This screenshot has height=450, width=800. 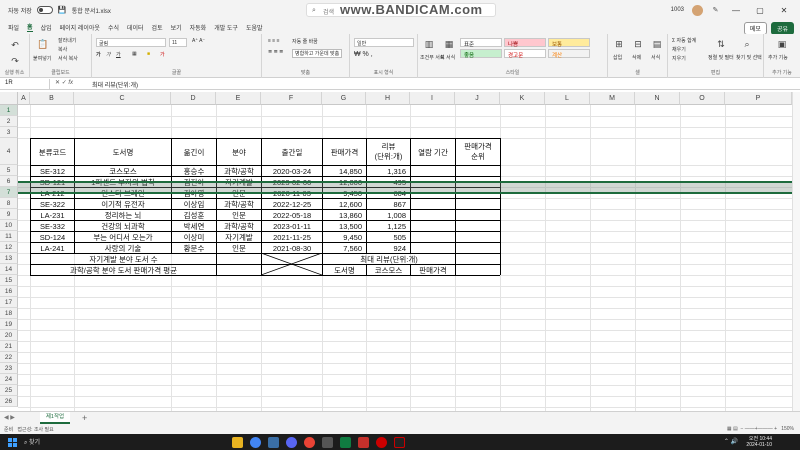 What do you see at coordinates (176, 27) in the screenshot?
I see `tab-view: 보기` at bounding box center [176, 27].